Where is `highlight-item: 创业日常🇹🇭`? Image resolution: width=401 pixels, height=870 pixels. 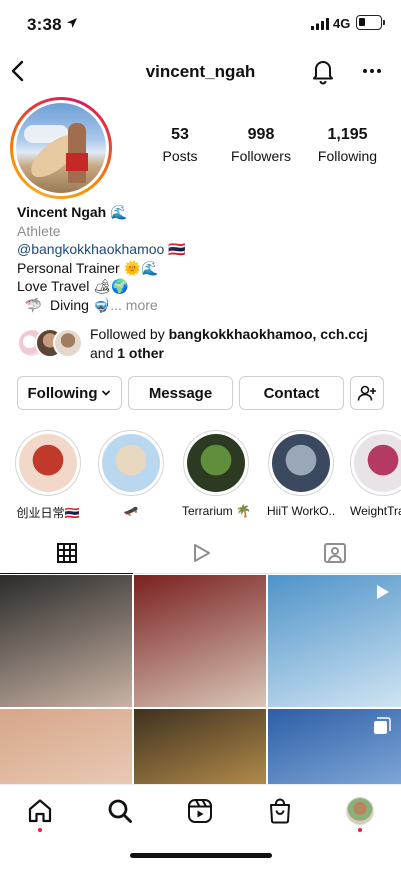 highlight-item: 创业日常🇹🇭 is located at coordinates (48, 475).